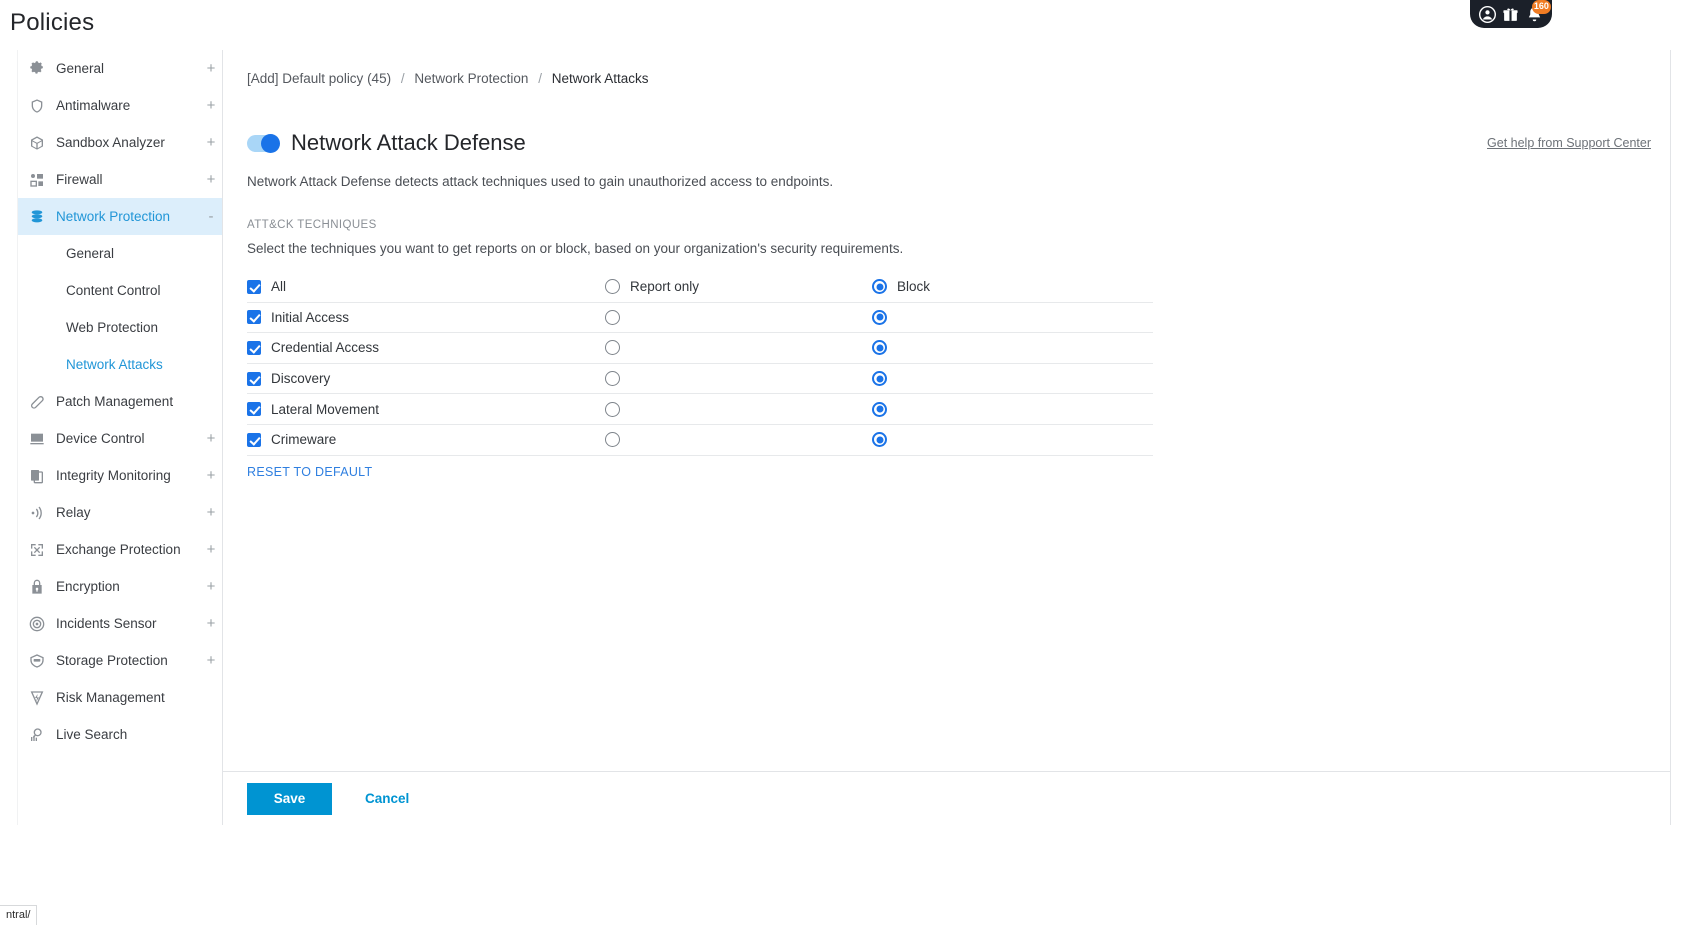  What do you see at coordinates (80, 68) in the screenshot?
I see `sidebar-item-label: General` at bounding box center [80, 68].